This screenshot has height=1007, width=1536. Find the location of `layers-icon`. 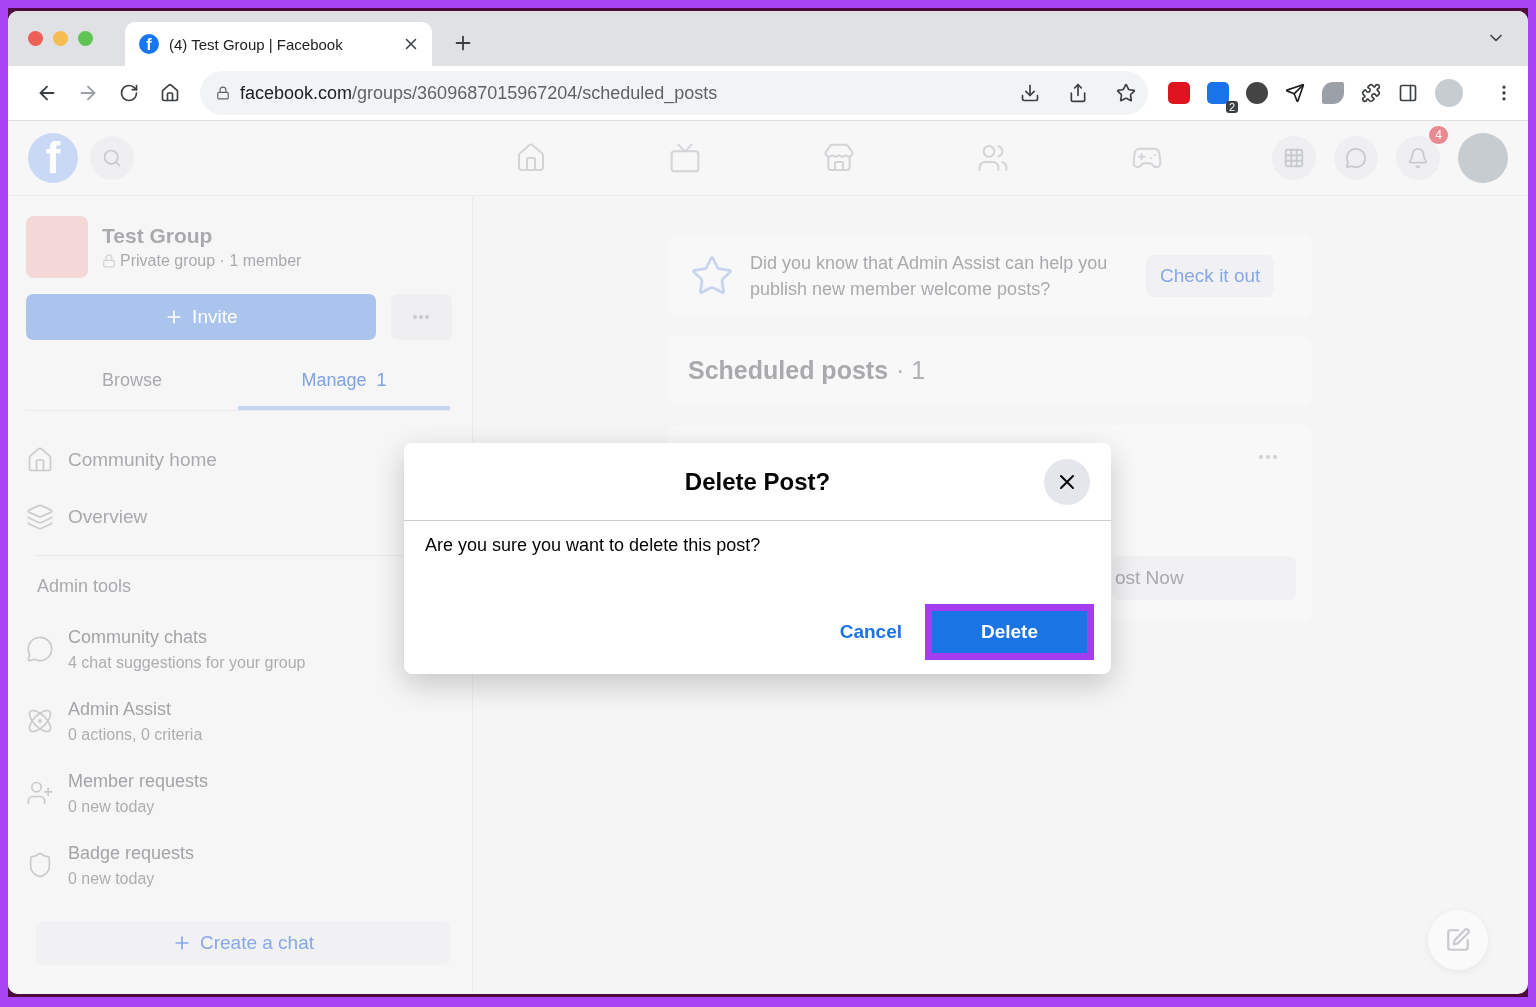

layers-icon is located at coordinates (40, 516).